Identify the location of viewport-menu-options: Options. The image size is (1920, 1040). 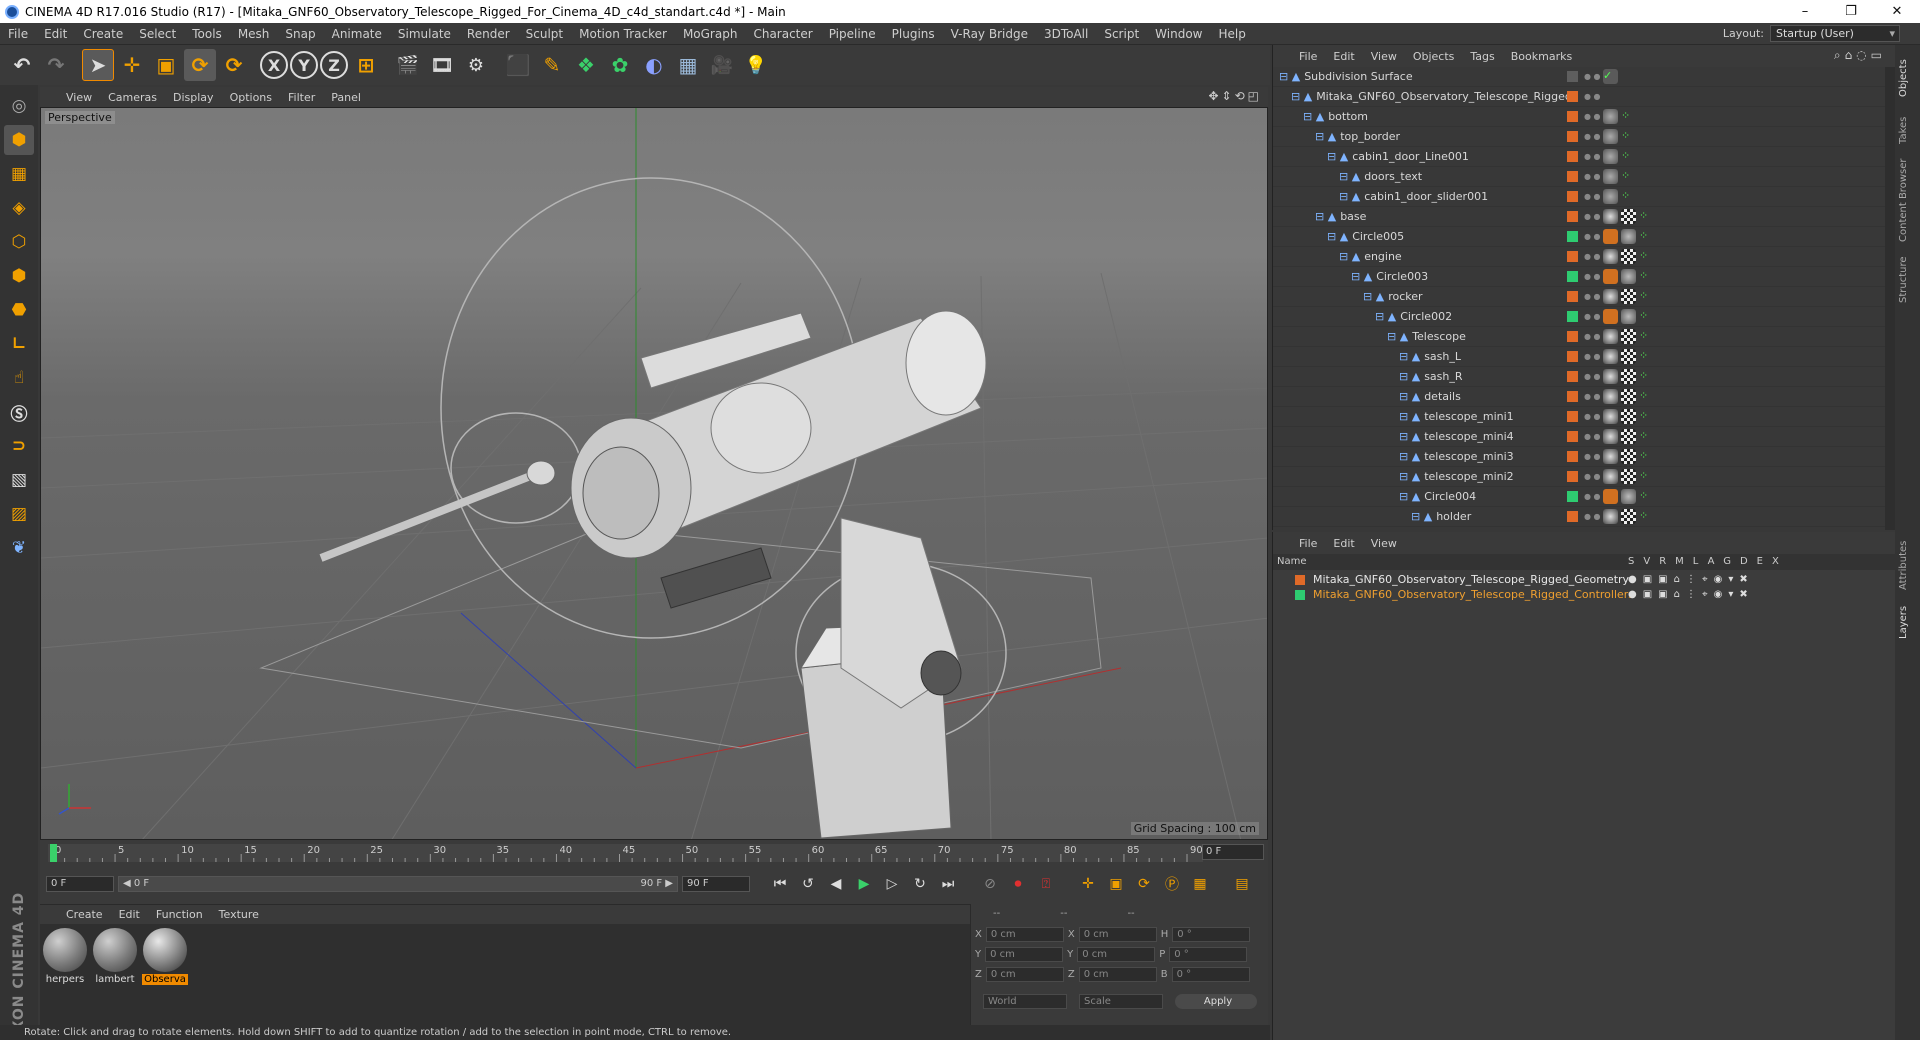
(251, 97).